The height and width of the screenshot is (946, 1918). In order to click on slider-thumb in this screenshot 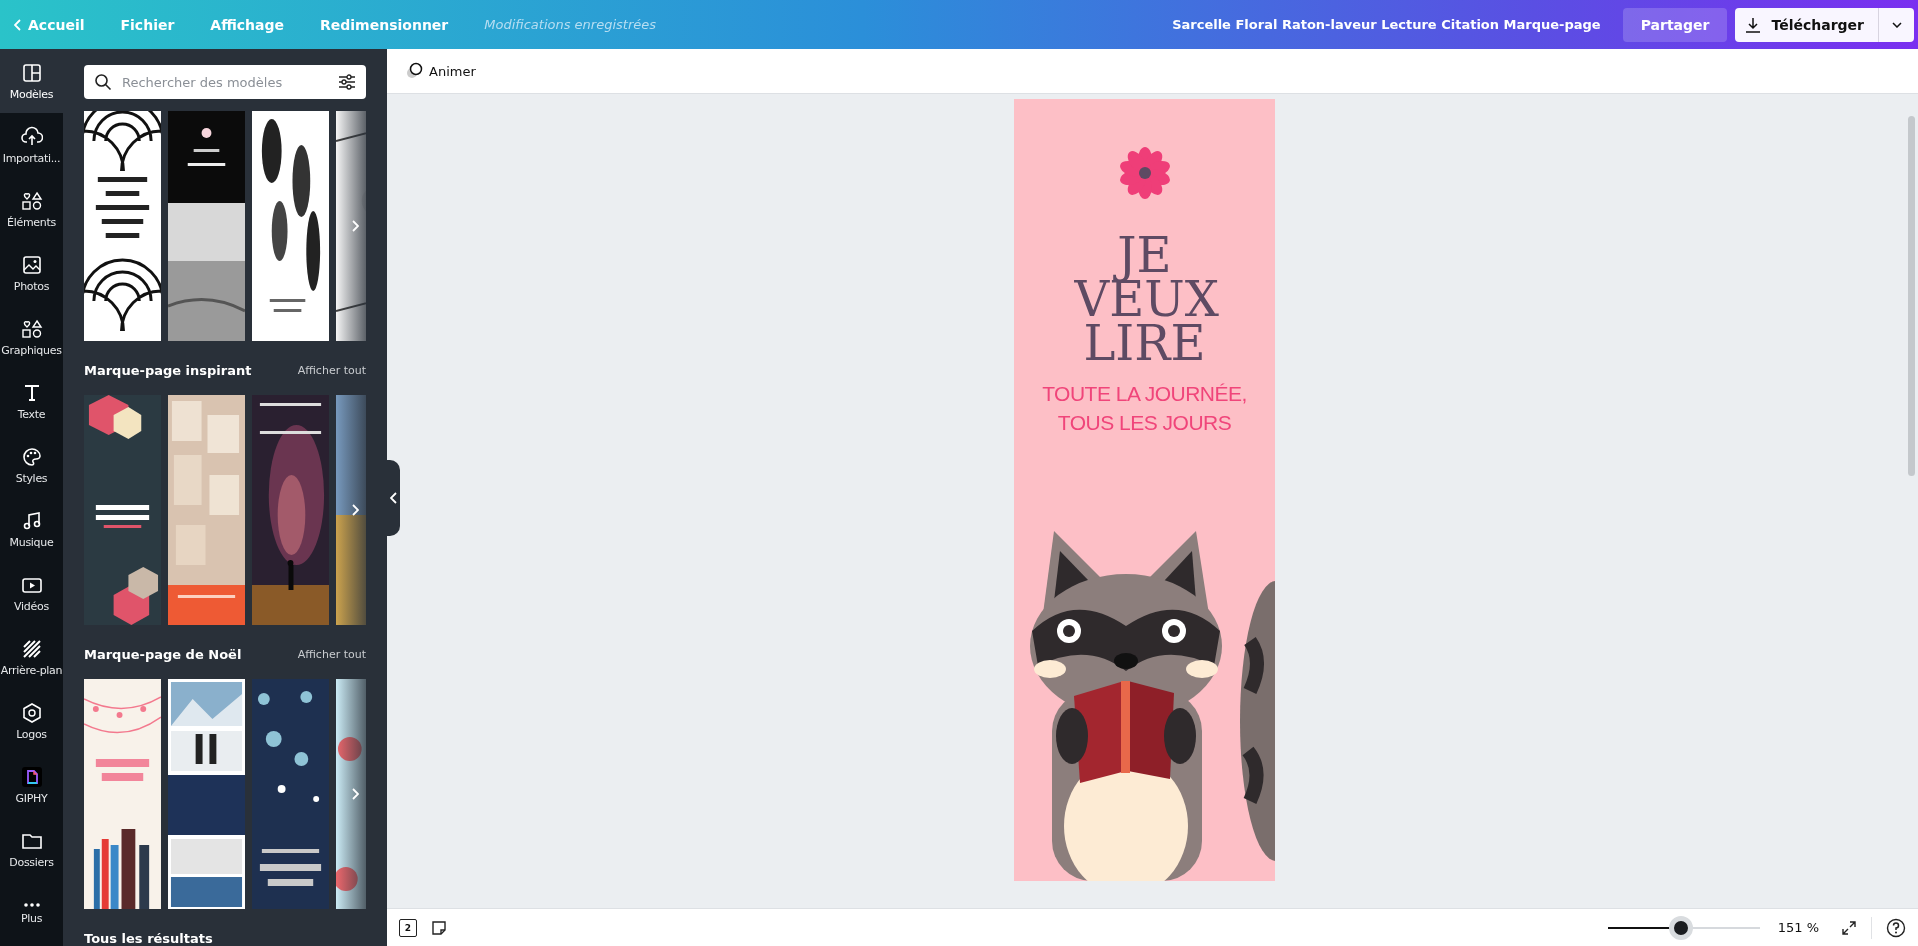, I will do `click(1680, 927)`.